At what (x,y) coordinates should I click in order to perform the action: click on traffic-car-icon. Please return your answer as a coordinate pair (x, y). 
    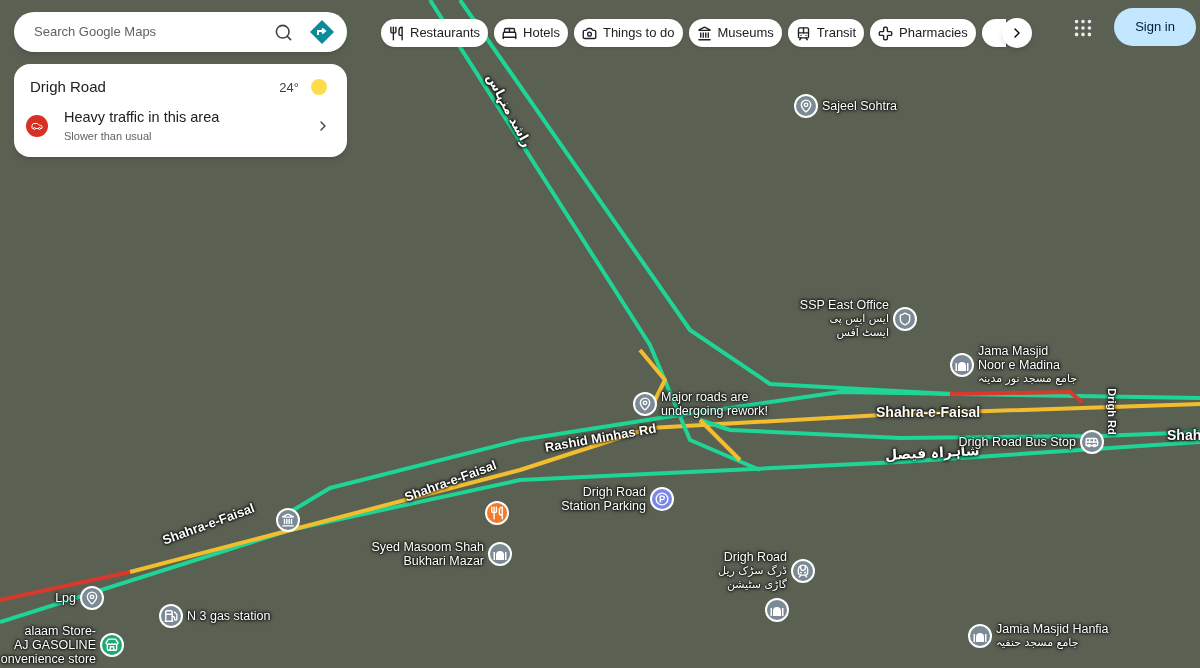
    Looking at the image, I should click on (37, 125).